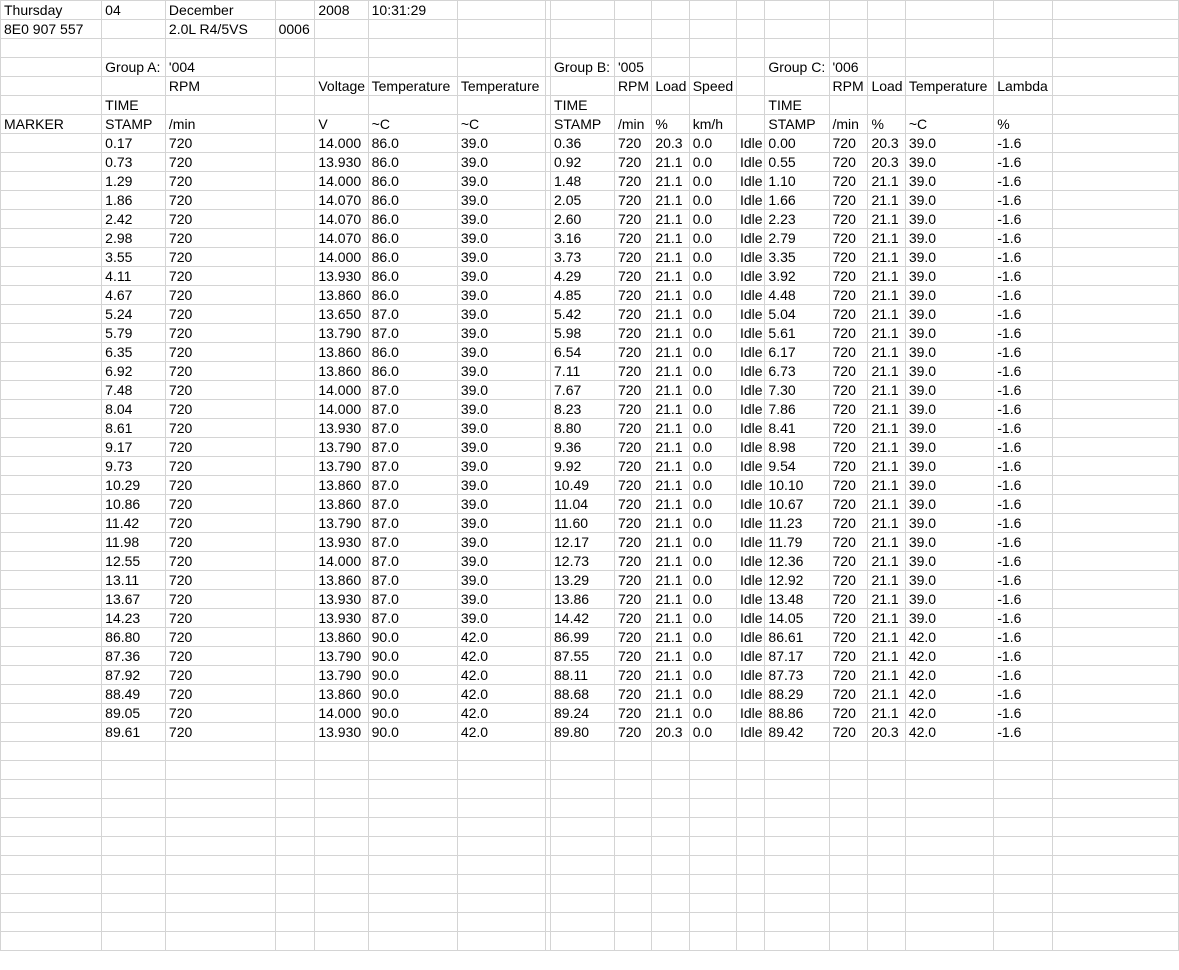  I want to click on cell: 0.36, so click(582, 143).